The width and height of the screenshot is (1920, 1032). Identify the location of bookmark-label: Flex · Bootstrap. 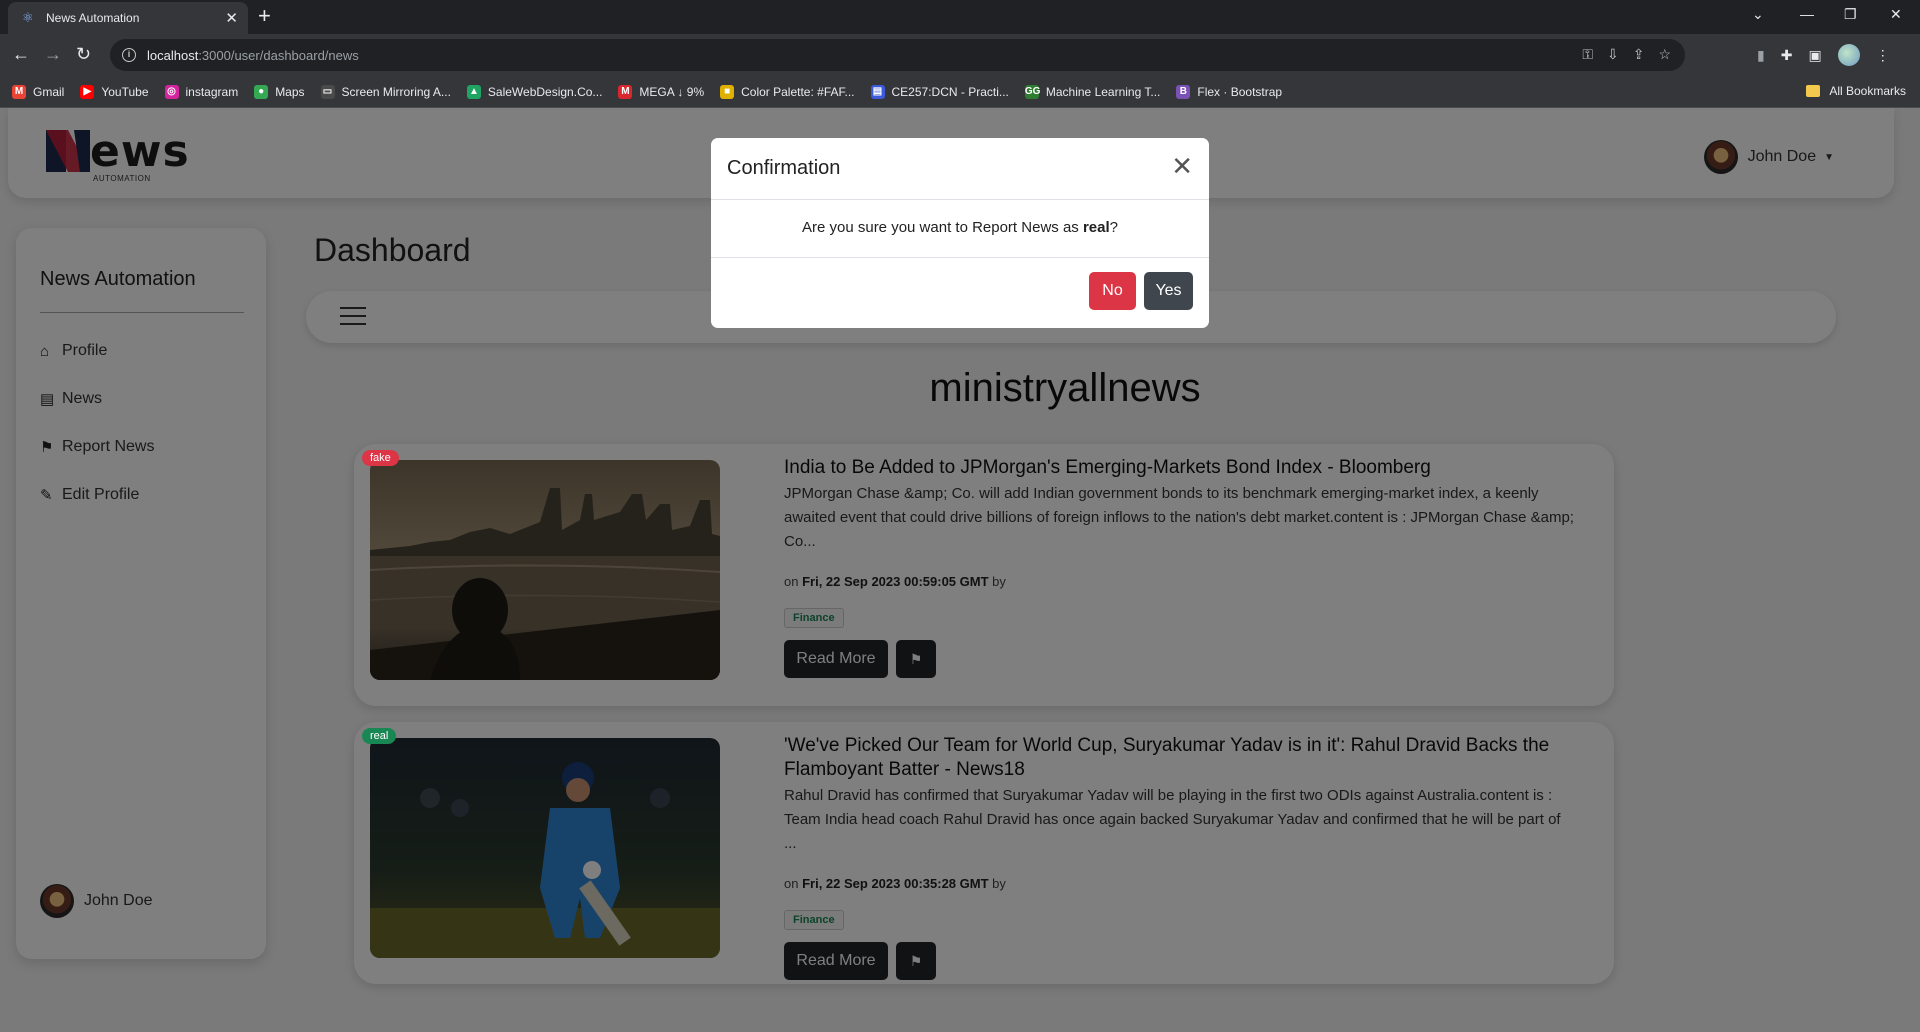
(1240, 91).